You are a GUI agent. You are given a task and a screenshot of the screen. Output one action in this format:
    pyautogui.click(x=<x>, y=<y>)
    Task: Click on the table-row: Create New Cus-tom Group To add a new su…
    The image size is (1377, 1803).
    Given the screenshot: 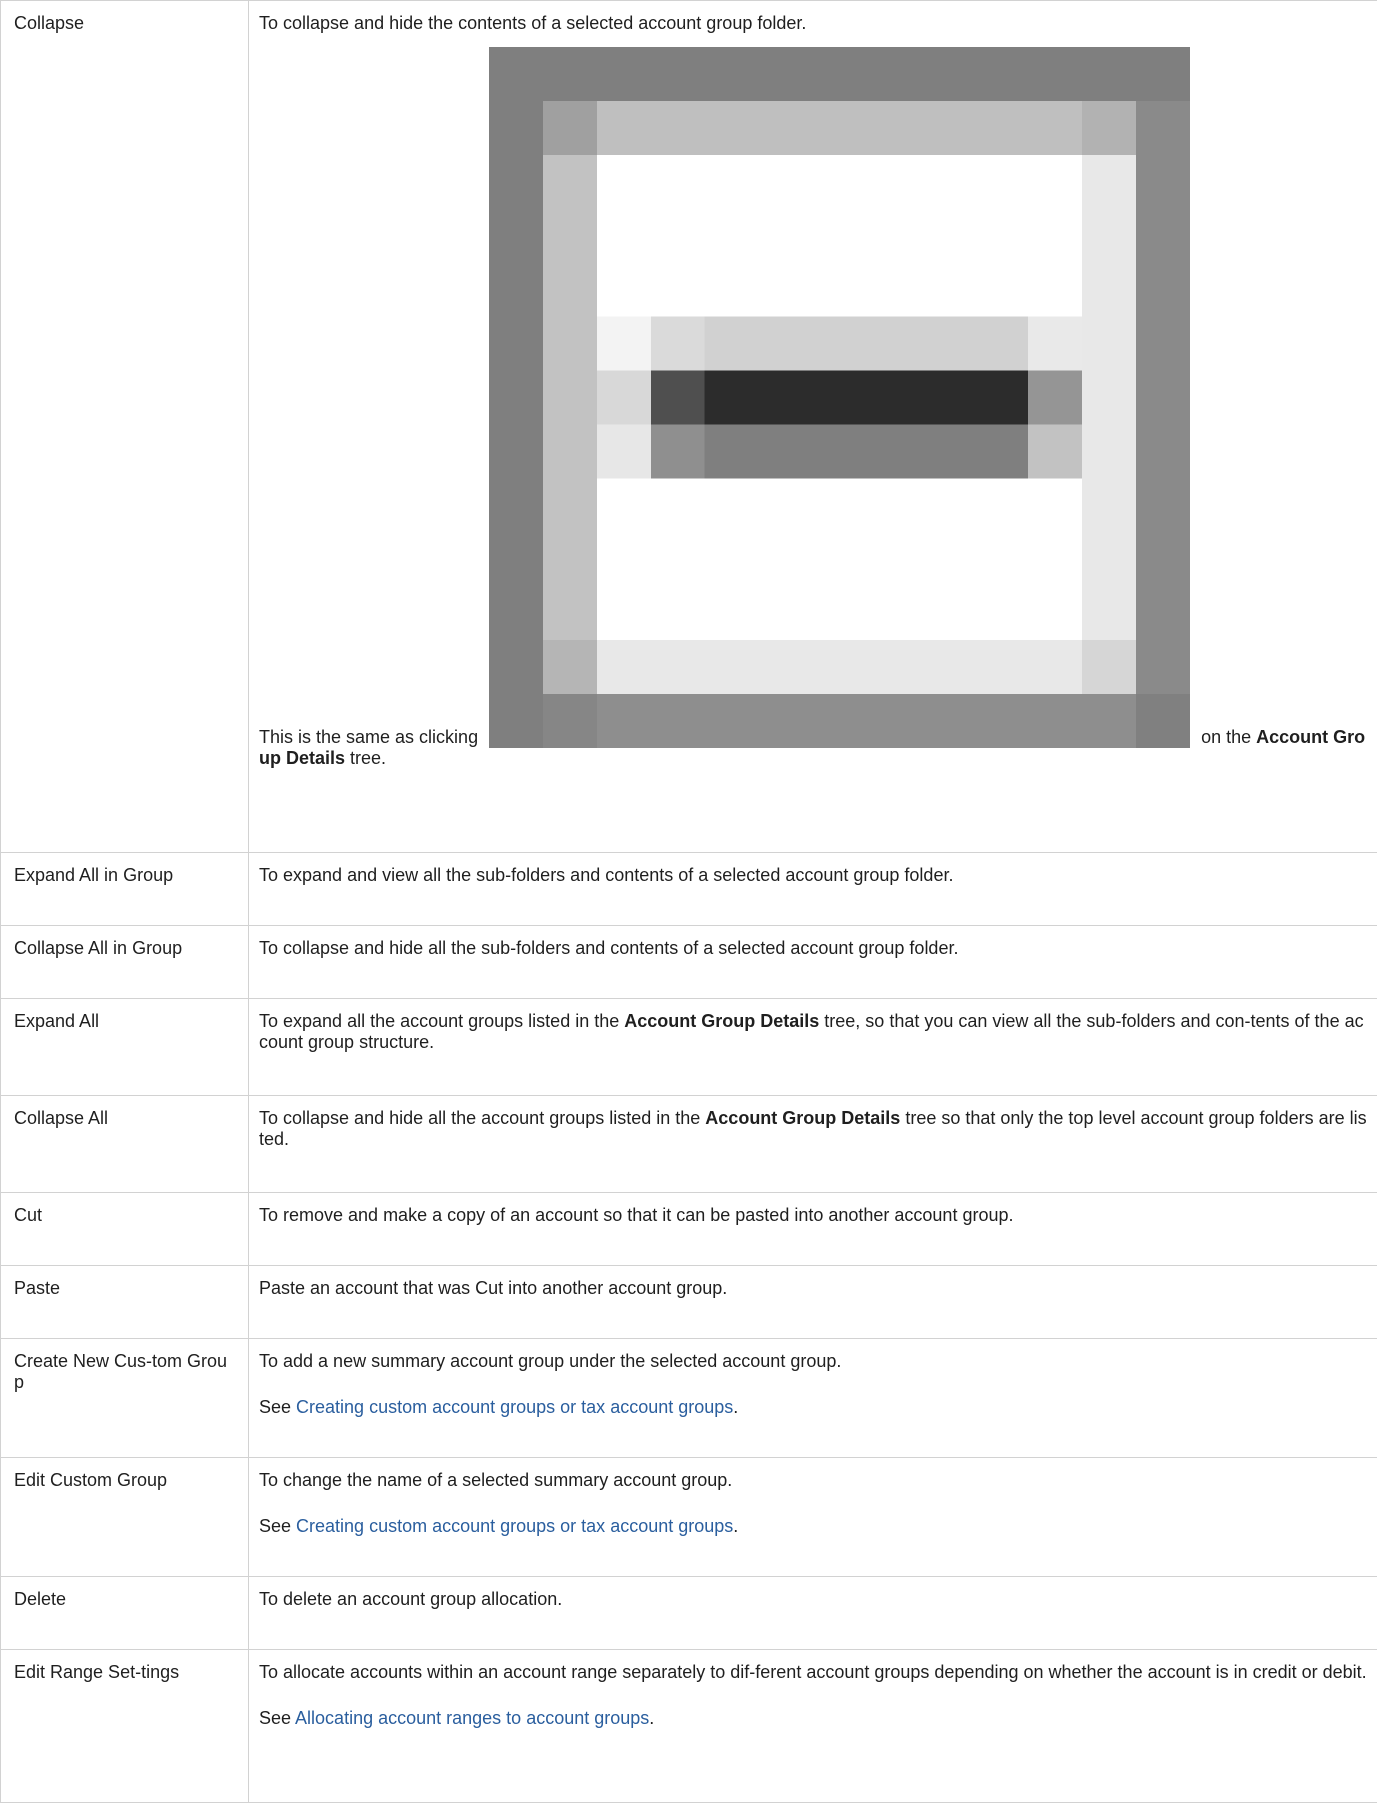 What is the action you would take?
    pyautogui.click(x=689, y=1398)
    